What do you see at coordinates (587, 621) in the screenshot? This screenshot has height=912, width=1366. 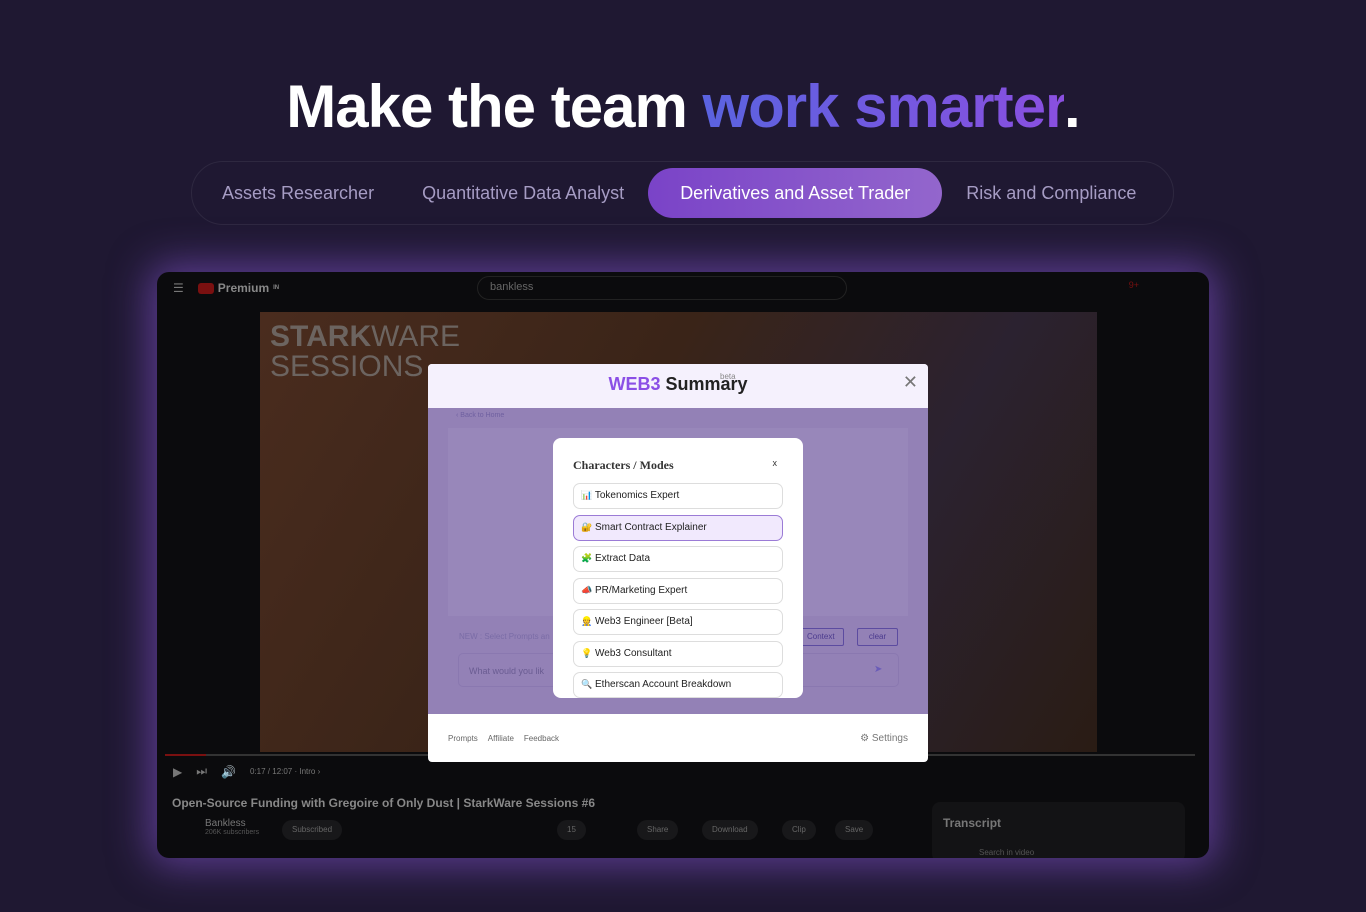 I see `mode-icon: 👷` at bounding box center [587, 621].